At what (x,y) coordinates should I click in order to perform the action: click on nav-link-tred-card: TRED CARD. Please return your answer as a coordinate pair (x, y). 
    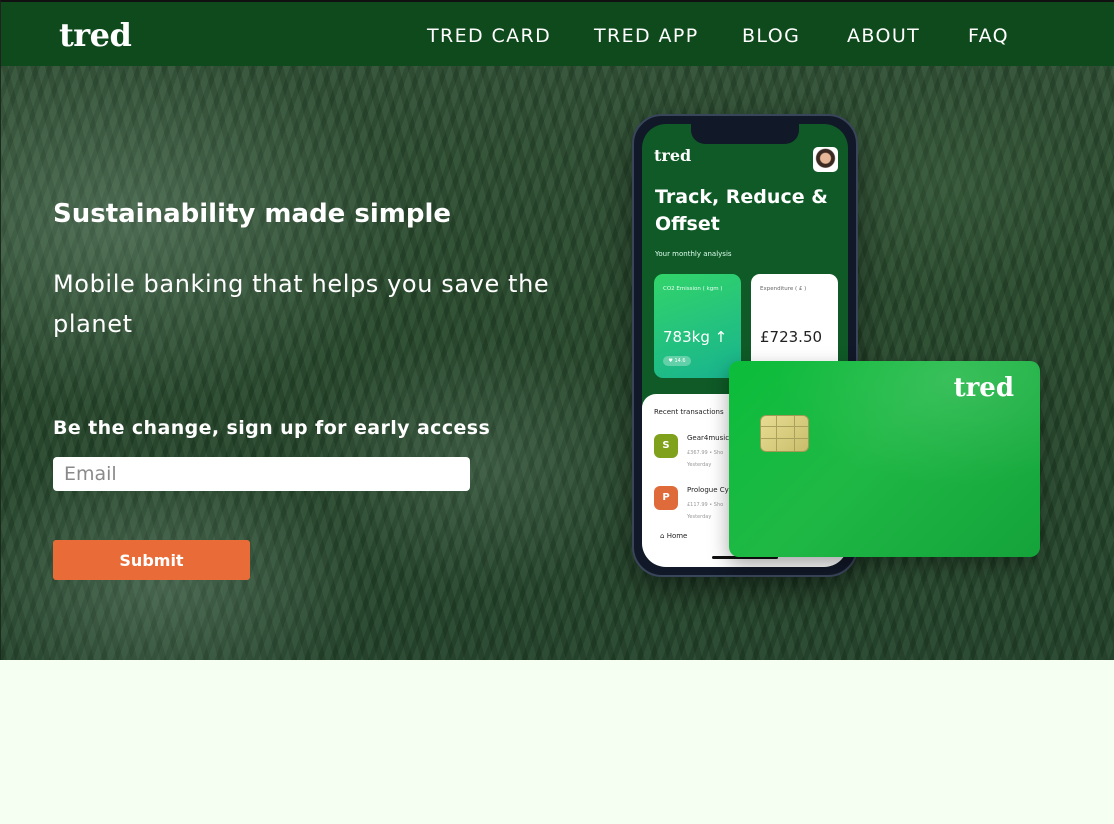
    Looking at the image, I should click on (489, 36).